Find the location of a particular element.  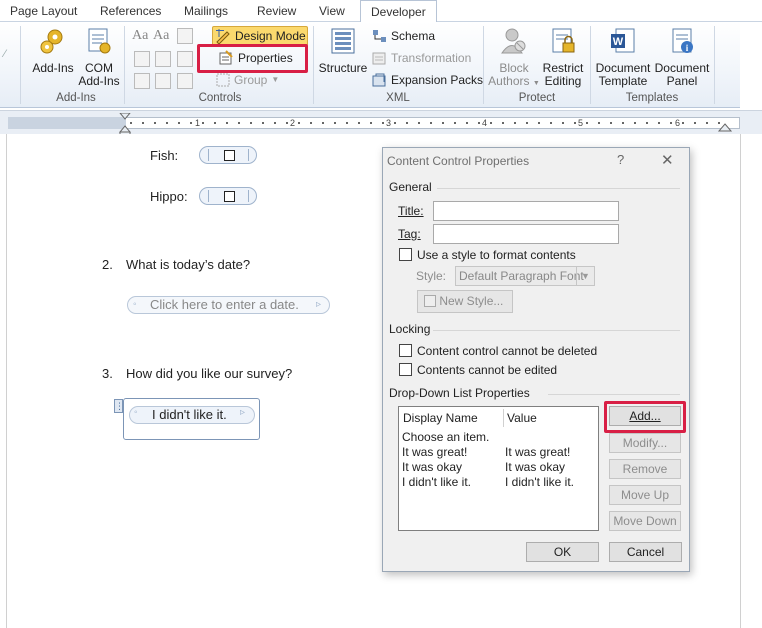

hippo-checkbox-control is located at coordinates (228, 196).